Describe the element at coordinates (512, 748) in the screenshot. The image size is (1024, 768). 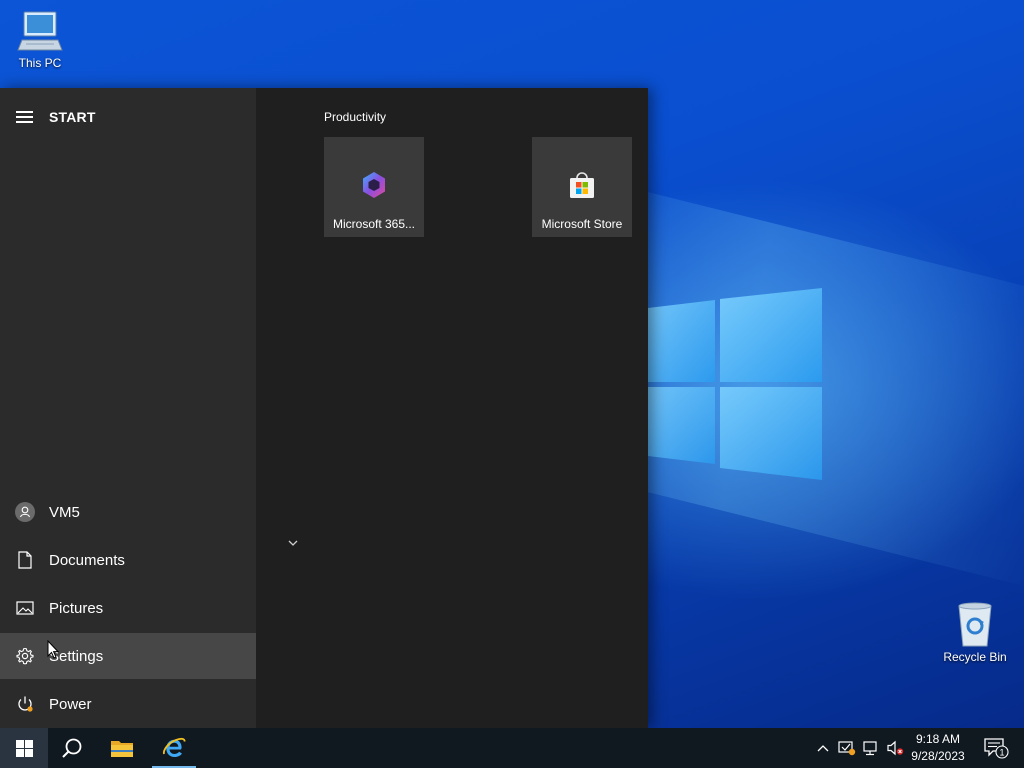
I see `taskbar: 9:18 AM 9/28/2023 1` at that location.